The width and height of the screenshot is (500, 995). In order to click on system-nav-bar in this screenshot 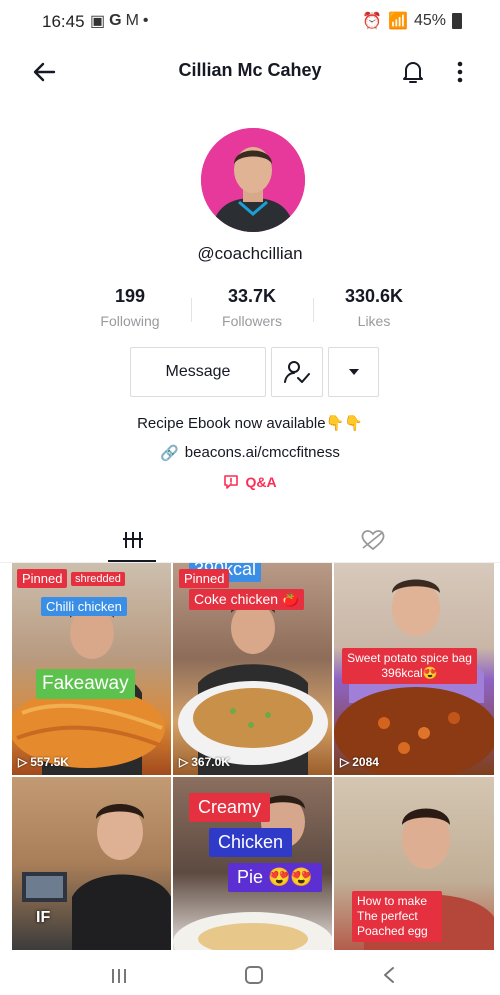, I will do `click(250, 972)`.